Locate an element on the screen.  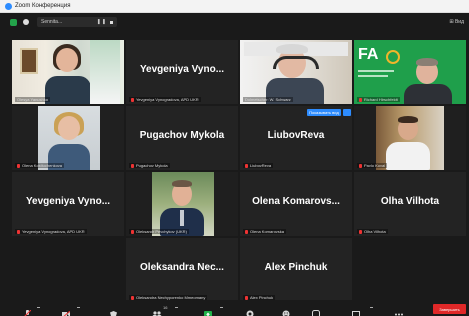
participant-bigname: Pugachov Mykola is located at coordinates (182, 135).